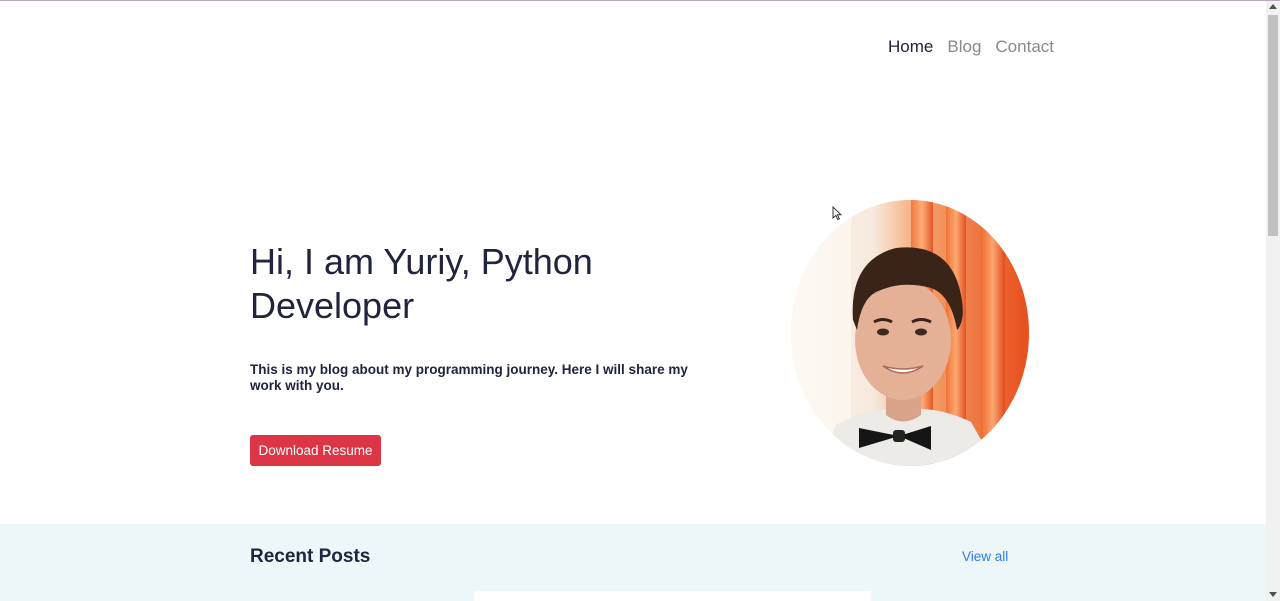 The image size is (1280, 601). Describe the element at coordinates (633, 562) in the screenshot. I see `recent-posts-section: Recent Posts View all` at that location.